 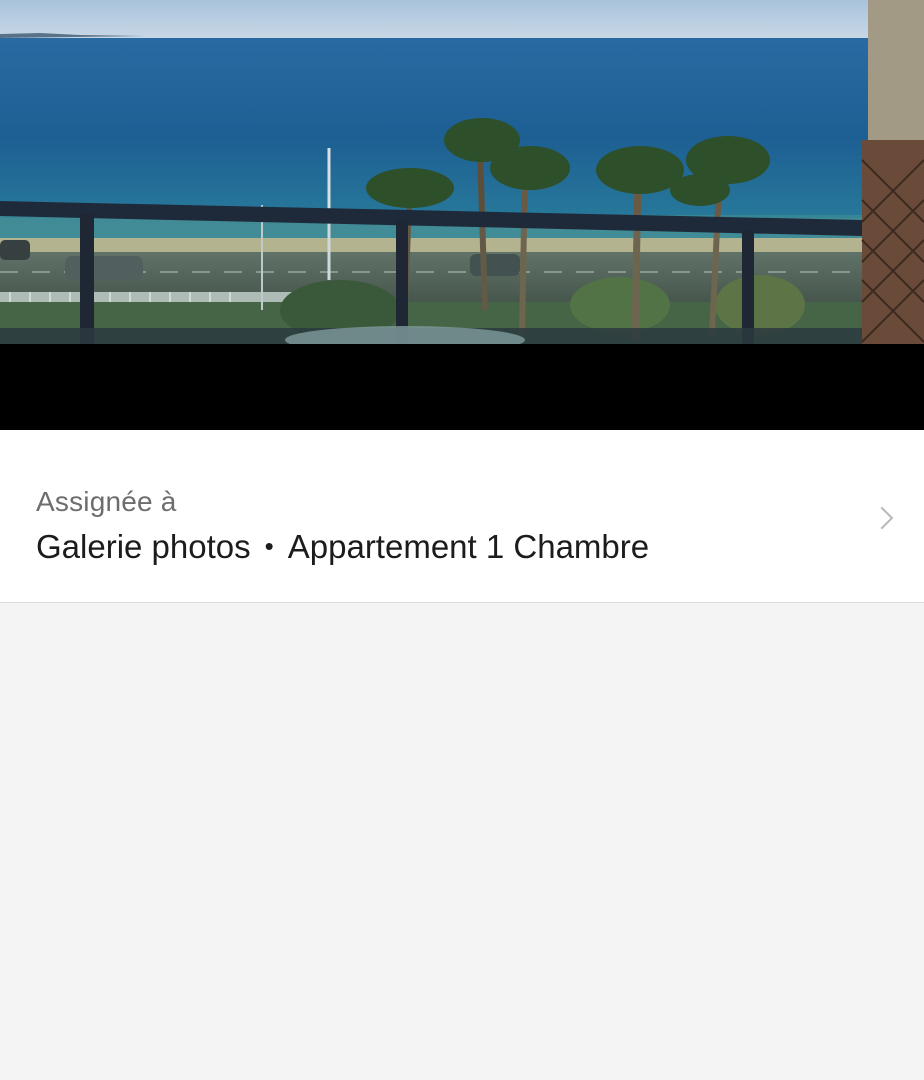 I want to click on assigned-to-value: Galerie photos • Appartement 1 Chambre, so click(x=342, y=547).